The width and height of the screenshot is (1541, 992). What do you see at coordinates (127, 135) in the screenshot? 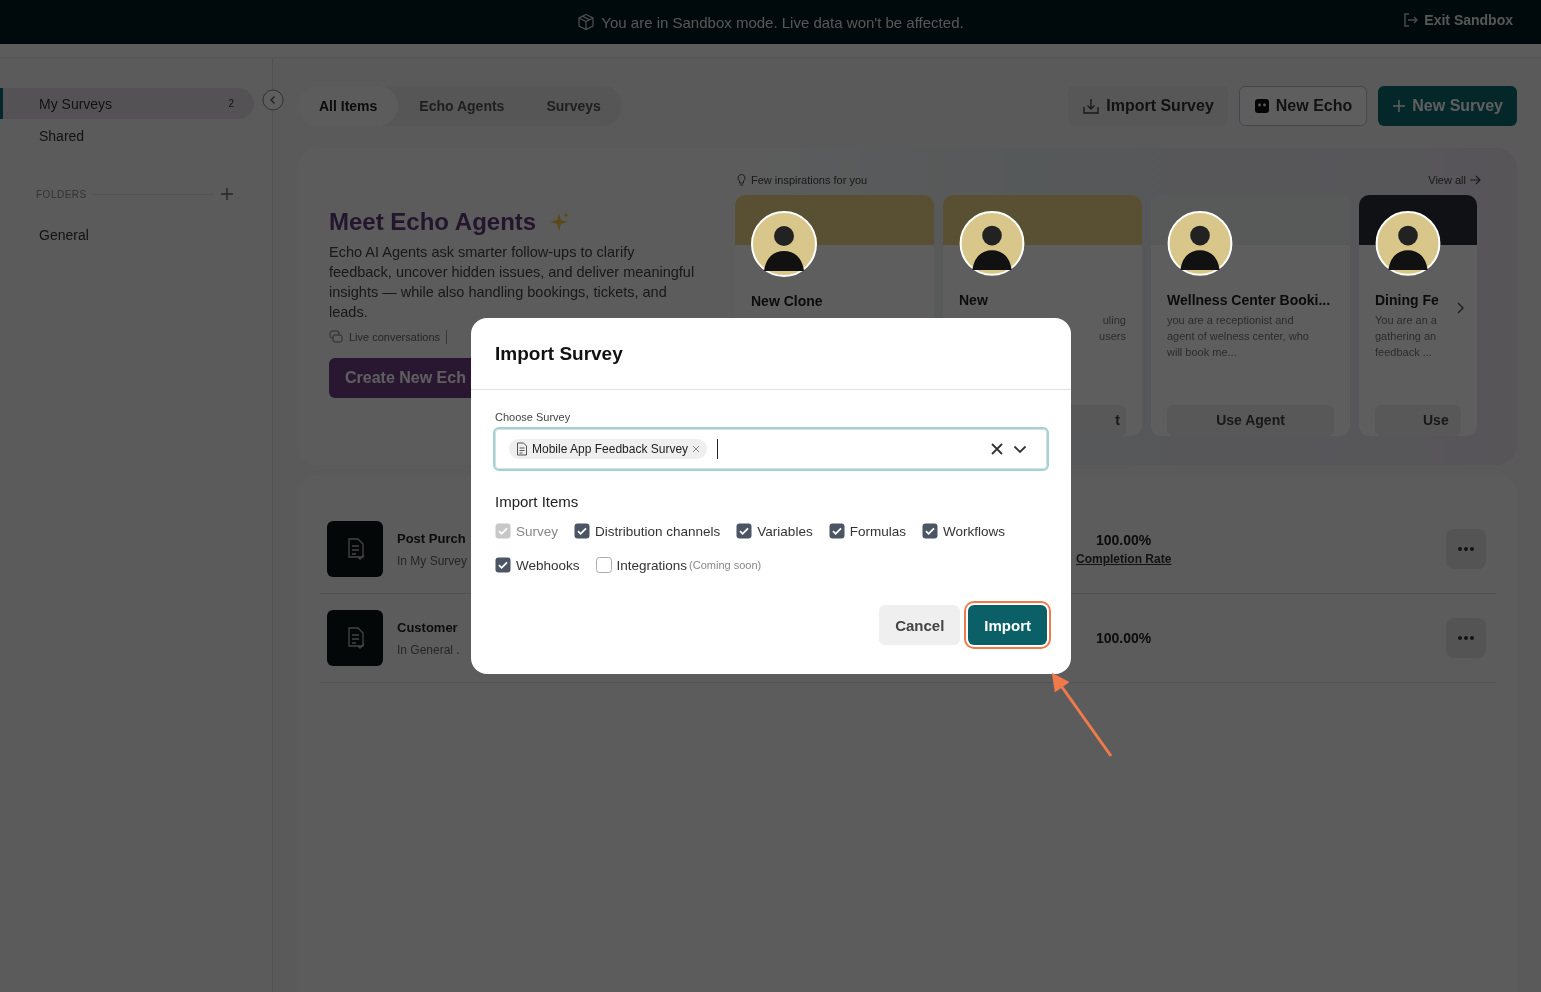
I see `sidebar-item: Shared` at bounding box center [127, 135].